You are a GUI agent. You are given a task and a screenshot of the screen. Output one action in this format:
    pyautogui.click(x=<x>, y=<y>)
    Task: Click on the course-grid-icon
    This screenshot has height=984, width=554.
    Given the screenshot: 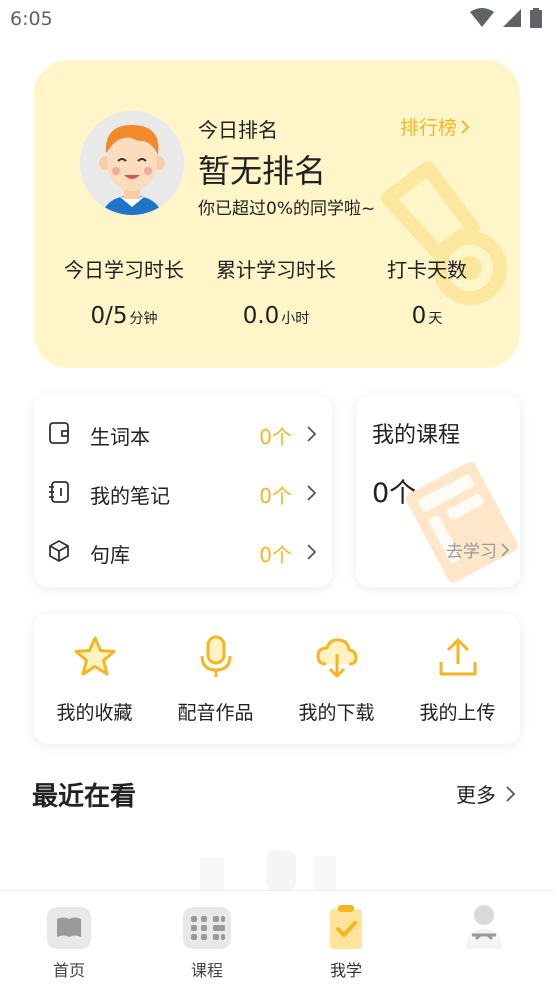 What is the action you would take?
    pyautogui.click(x=207, y=928)
    